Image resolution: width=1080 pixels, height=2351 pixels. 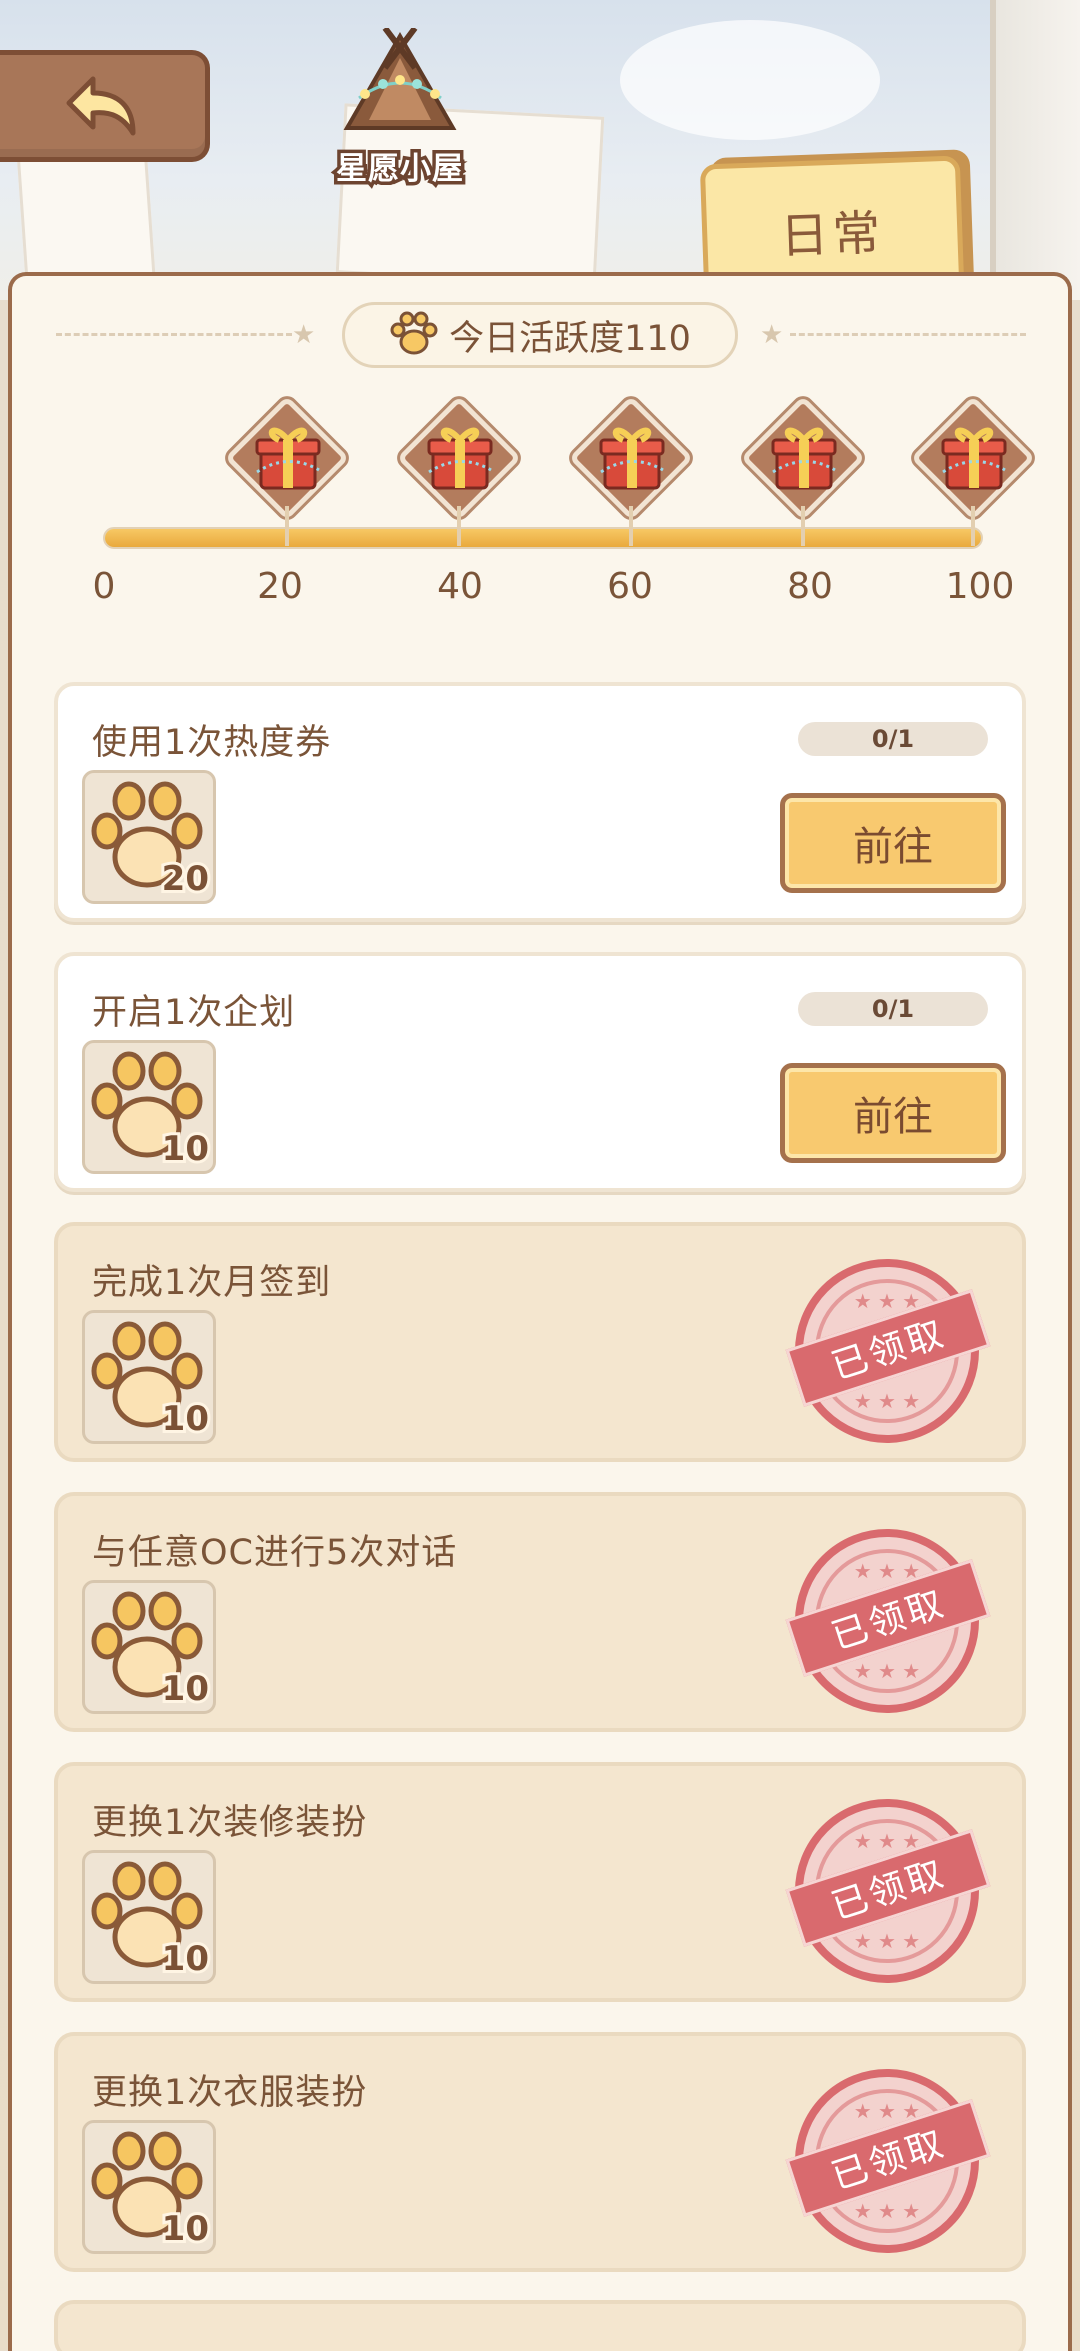 What do you see at coordinates (908, 335) in the screenshot?
I see `divider-right` at bounding box center [908, 335].